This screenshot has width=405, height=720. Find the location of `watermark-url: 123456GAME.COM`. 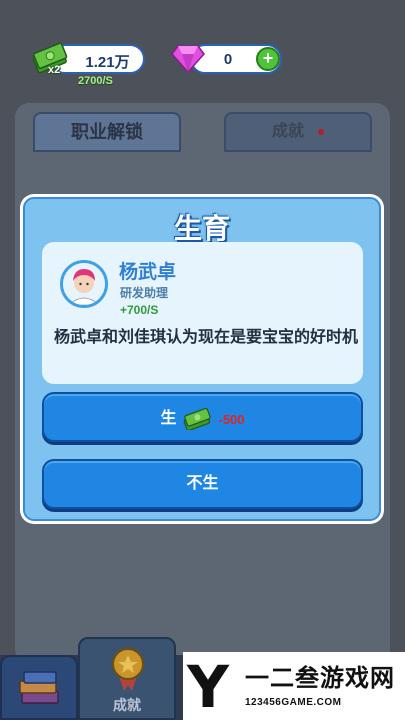

watermark-url: 123456GAME.COM is located at coordinates (293, 702).